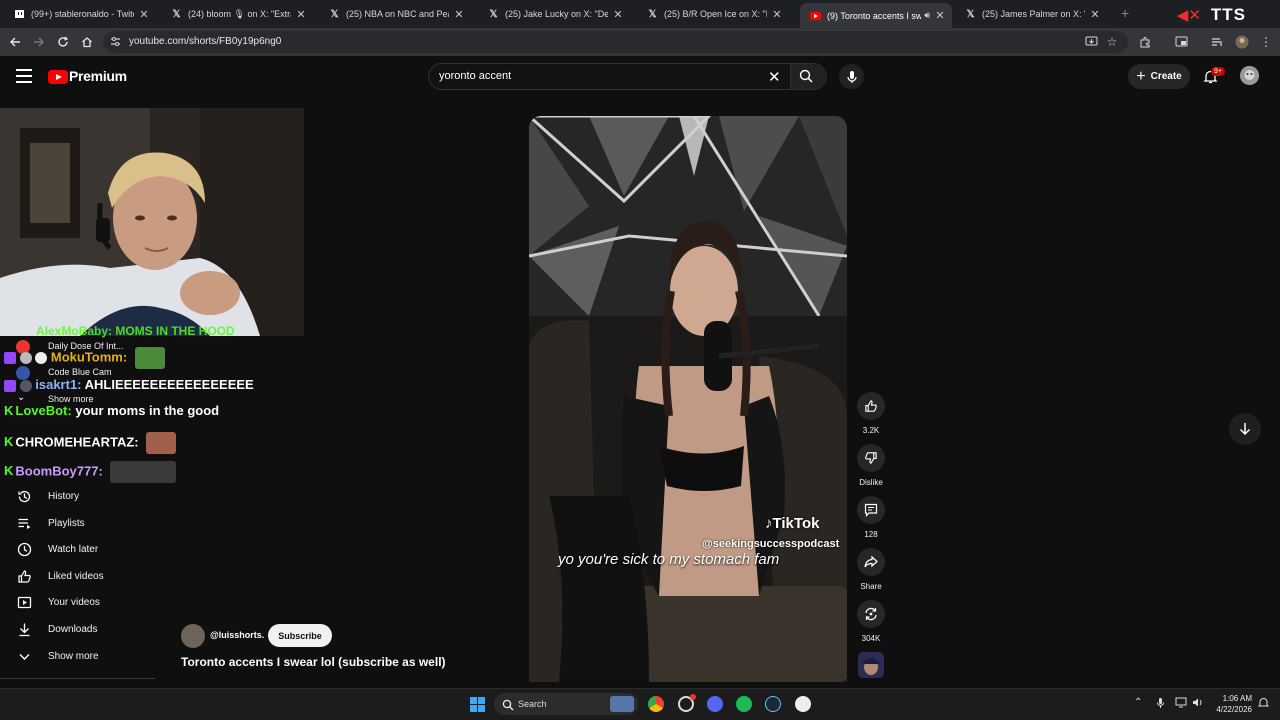 Image resolution: width=1280 pixels, height=720 pixels. What do you see at coordinates (713, 14) in the screenshot?
I see `tab-x-br-open-ice: 𝕏 (25) B/R Open Ice on X: "MONT ✕` at bounding box center [713, 14].